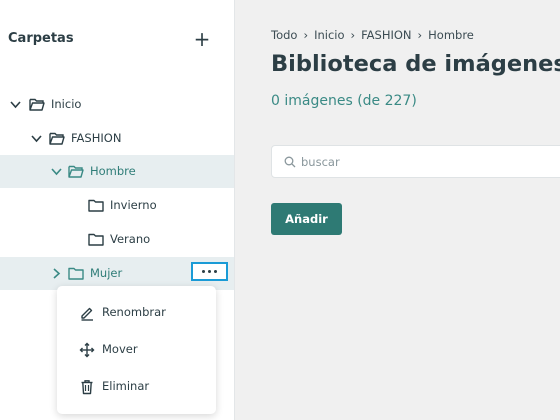 This screenshot has width=560, height=420. What do you see at coordinates (421, 162) in the screenshot?
I see `search-input` at bounding box center [421, 162].